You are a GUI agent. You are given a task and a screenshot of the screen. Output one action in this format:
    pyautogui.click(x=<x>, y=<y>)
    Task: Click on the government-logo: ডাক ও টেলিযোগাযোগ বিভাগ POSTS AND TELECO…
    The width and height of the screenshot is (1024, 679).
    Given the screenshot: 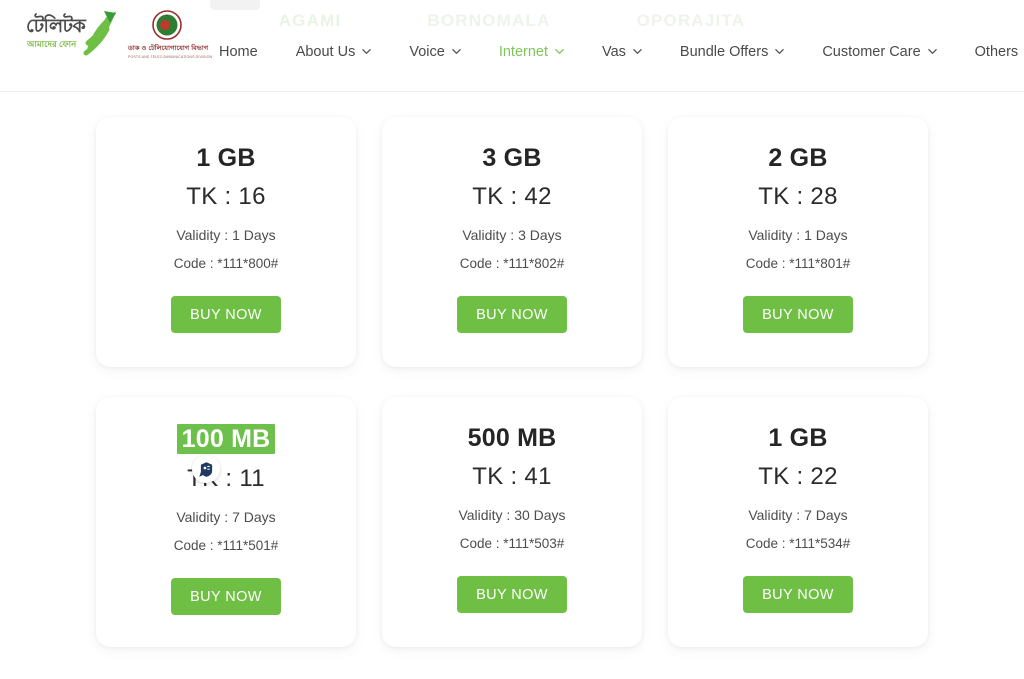 What is the action you would take?
    pyautogui.click(x=170, y=34)
    